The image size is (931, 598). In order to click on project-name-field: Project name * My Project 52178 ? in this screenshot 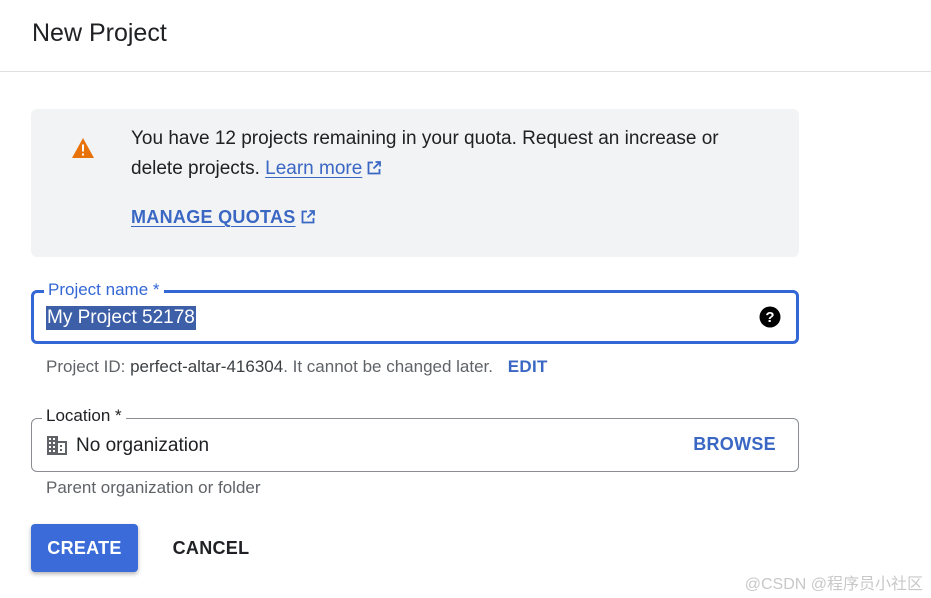, I will do `click(415, 312)`.